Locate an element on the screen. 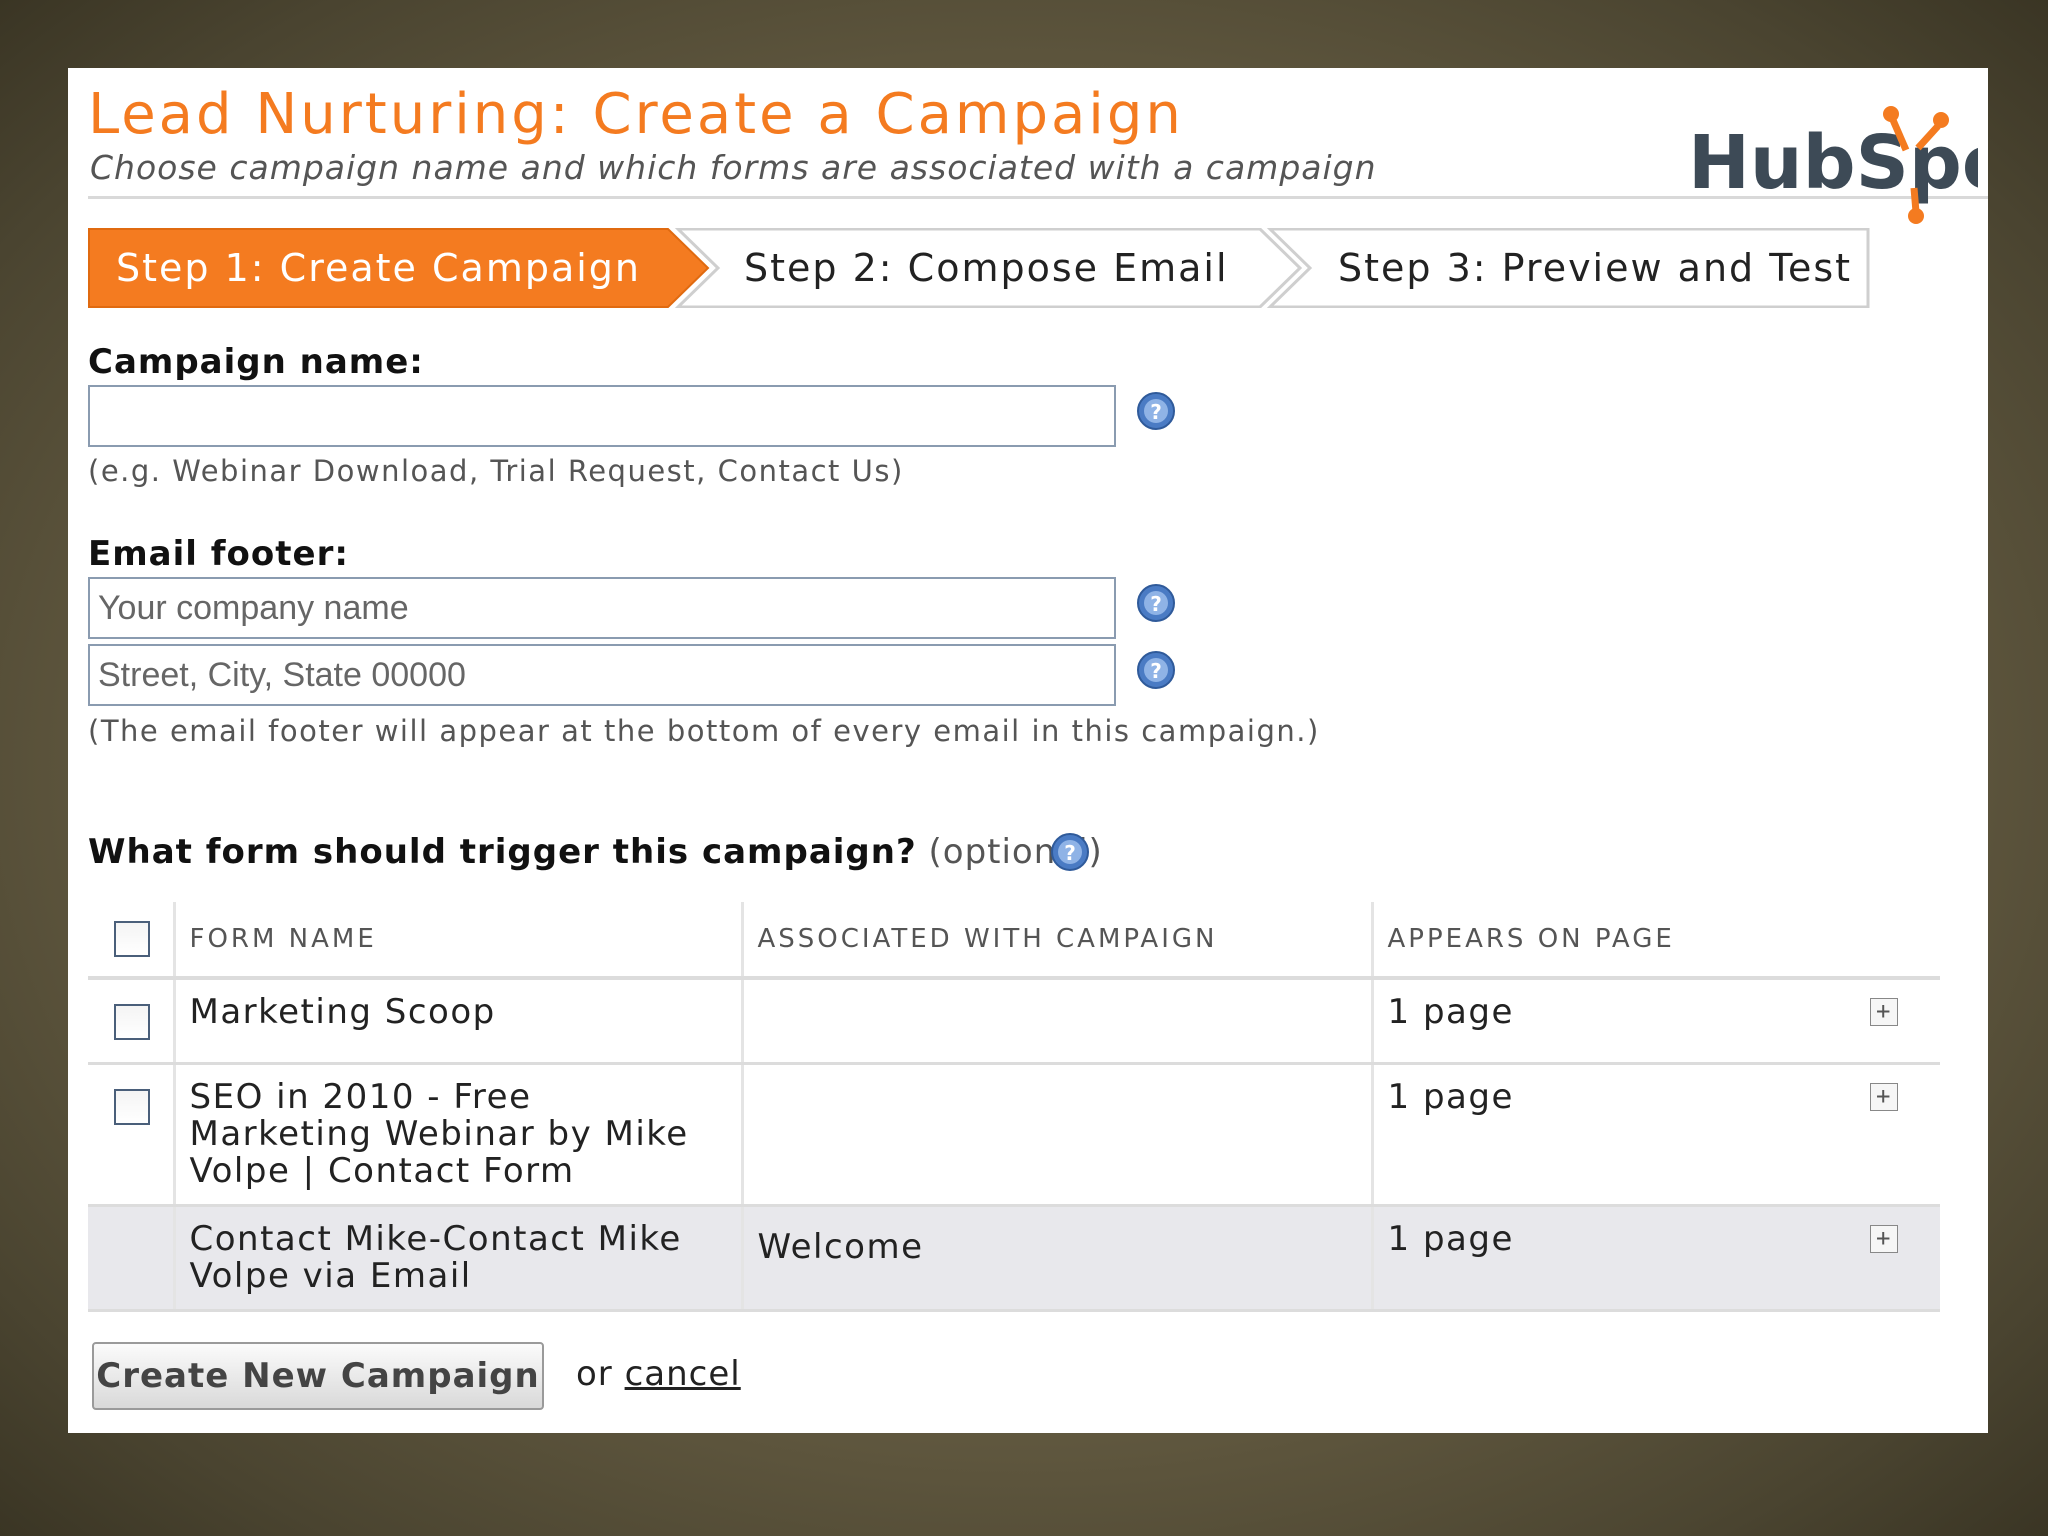  company-name-input is located at coordinates (602, 608).